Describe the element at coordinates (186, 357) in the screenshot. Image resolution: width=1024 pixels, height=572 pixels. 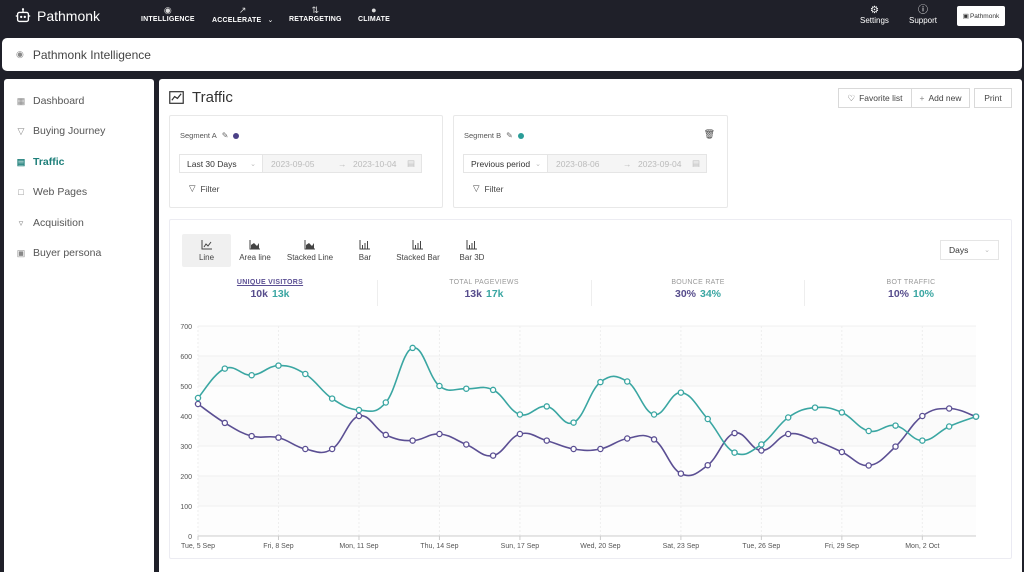
I see `y-tick-label: 600` at that location.